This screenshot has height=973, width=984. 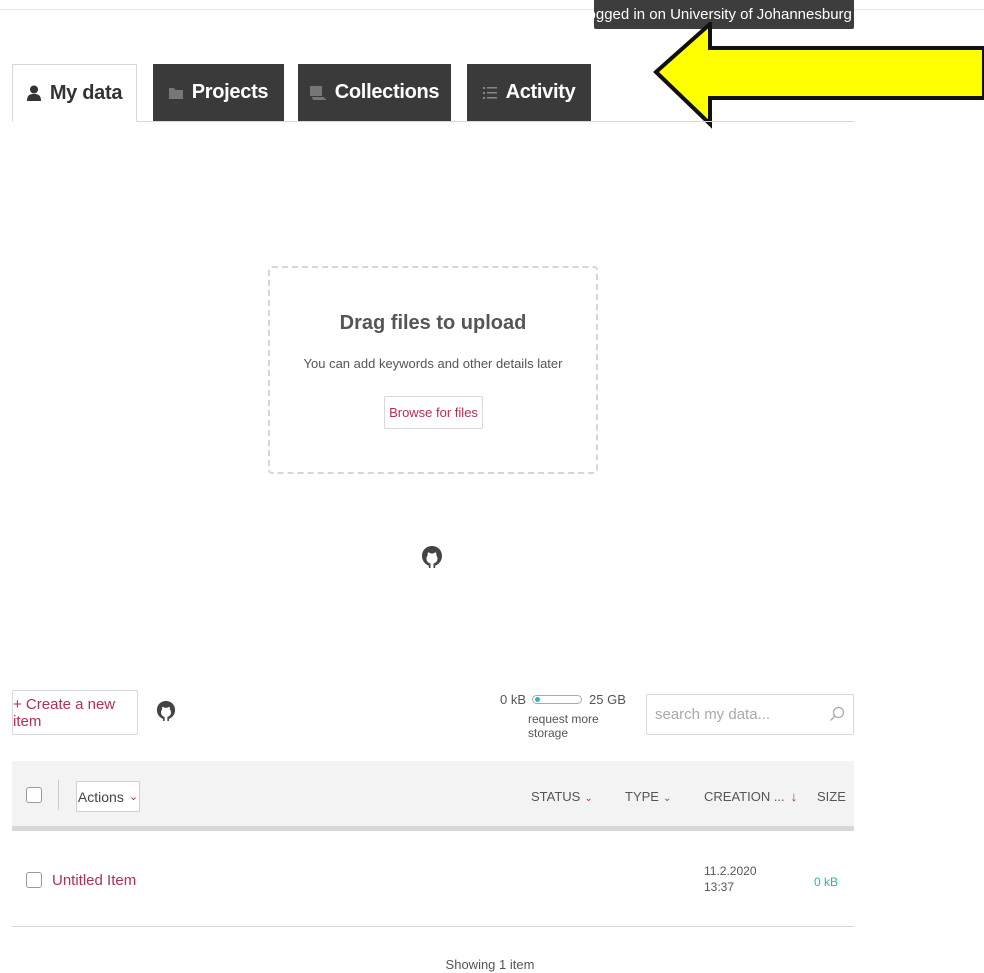 What do you see at coordinates (719, 887) in the screenshot?
I see `item-time: 13:37` at bounding box center [719, 887].